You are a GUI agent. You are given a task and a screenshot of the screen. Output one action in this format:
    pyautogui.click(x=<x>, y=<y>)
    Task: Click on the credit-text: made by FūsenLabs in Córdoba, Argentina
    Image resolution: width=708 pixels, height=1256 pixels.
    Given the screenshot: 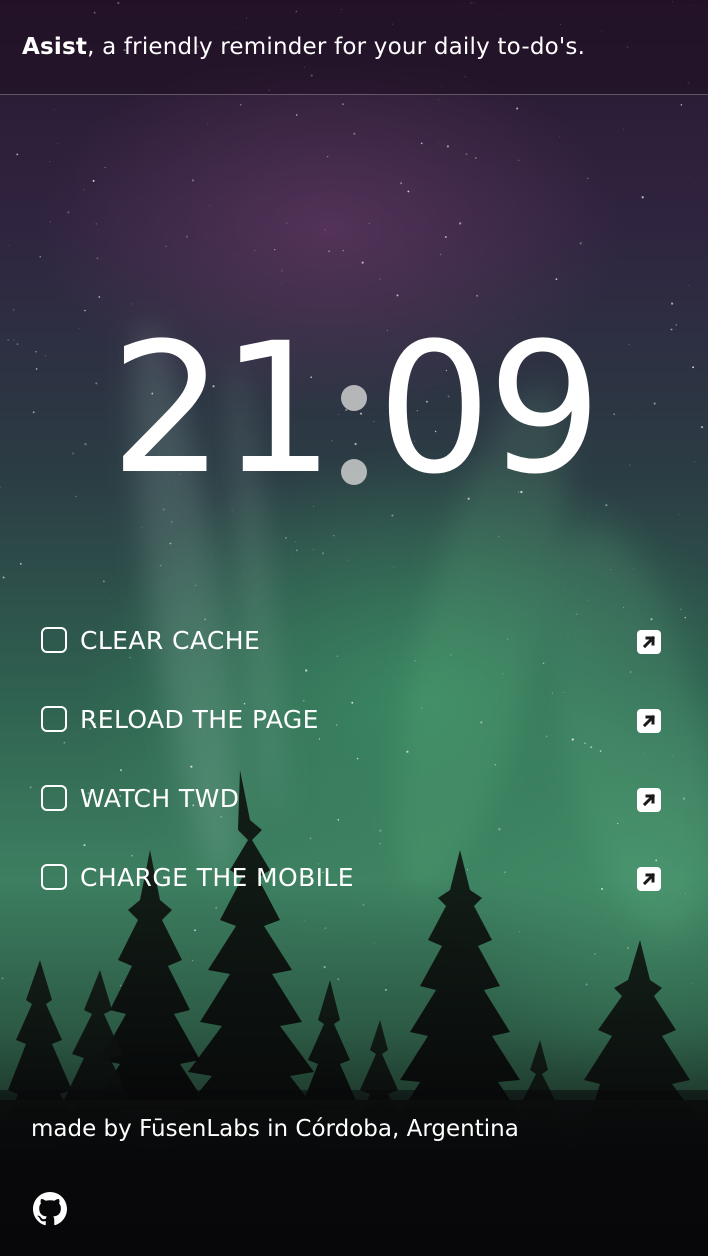 What is the action you would take?
    pyautogui.click(x=275, y=1129)
    